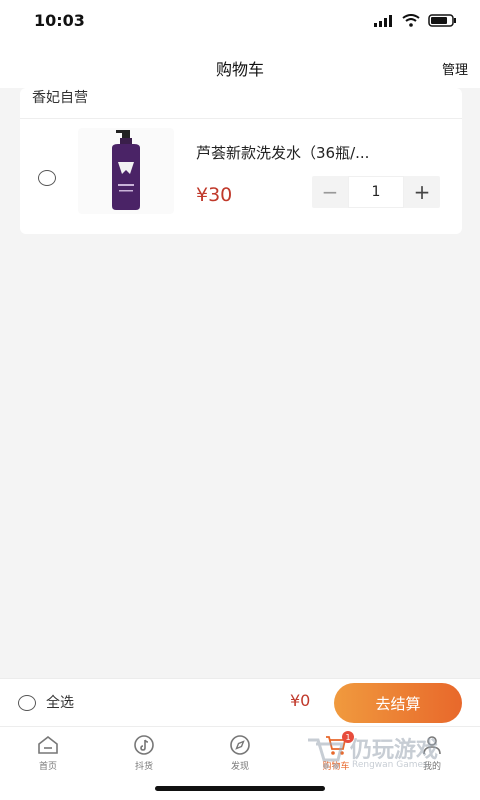  Describe the element at coordinates (143, 767) in the screenshot. I see `tab-douhuo-label: 抖货` at that location.